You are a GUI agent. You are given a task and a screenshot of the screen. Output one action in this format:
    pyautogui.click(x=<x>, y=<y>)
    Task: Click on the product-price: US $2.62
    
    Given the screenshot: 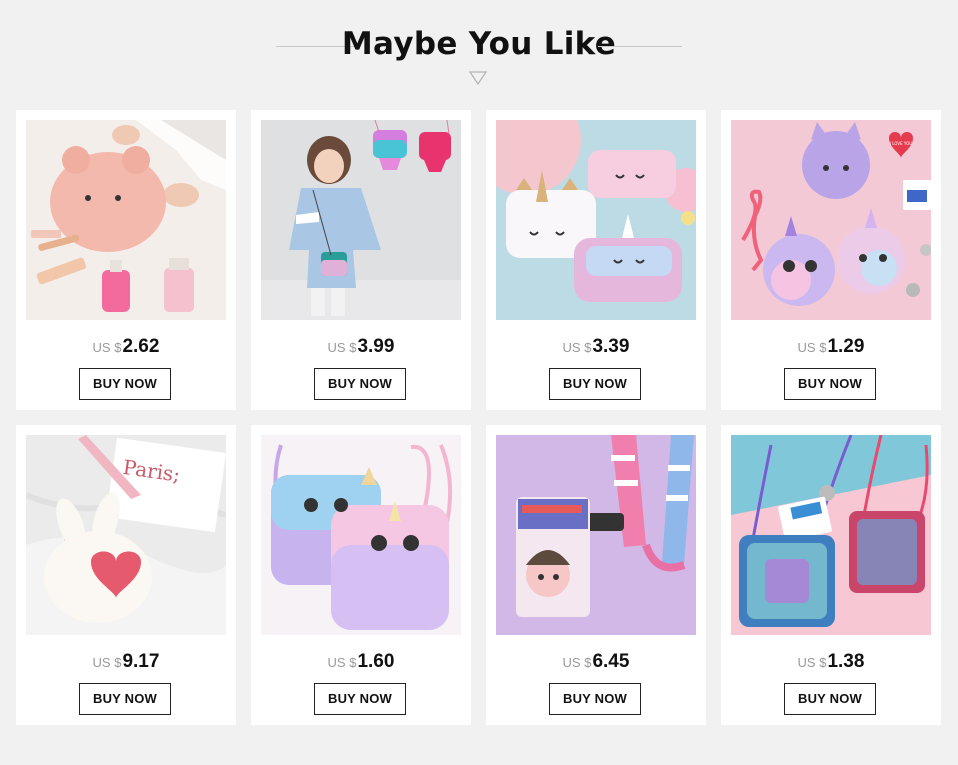 What is the action you would take?
    pyautogui.click(x=126, y=347)
    